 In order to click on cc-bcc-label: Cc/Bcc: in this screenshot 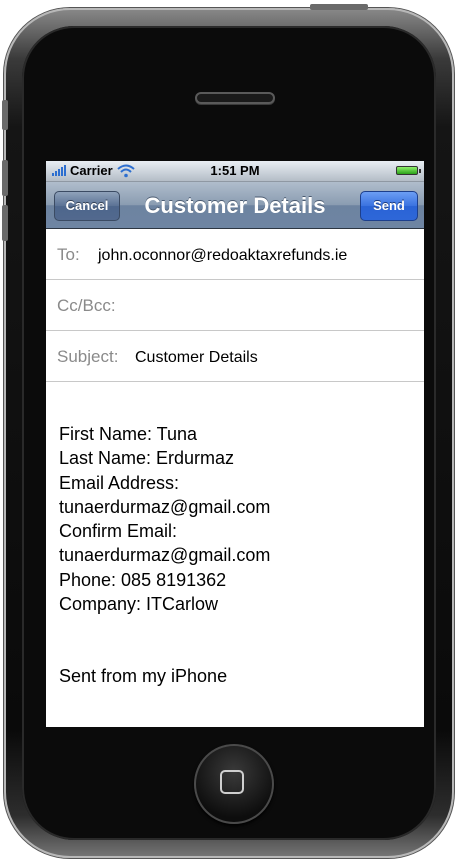, I will do `click(86, 305)`.